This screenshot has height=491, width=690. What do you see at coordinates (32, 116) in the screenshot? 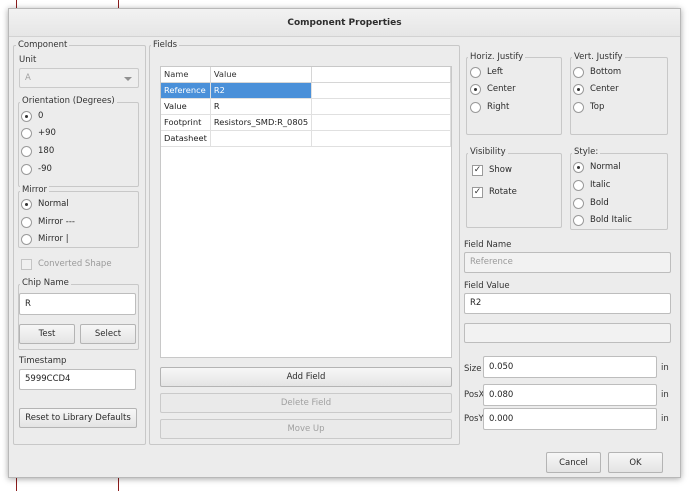
I see `orientation-radio-0: 0` at bounding box center [32, 116].